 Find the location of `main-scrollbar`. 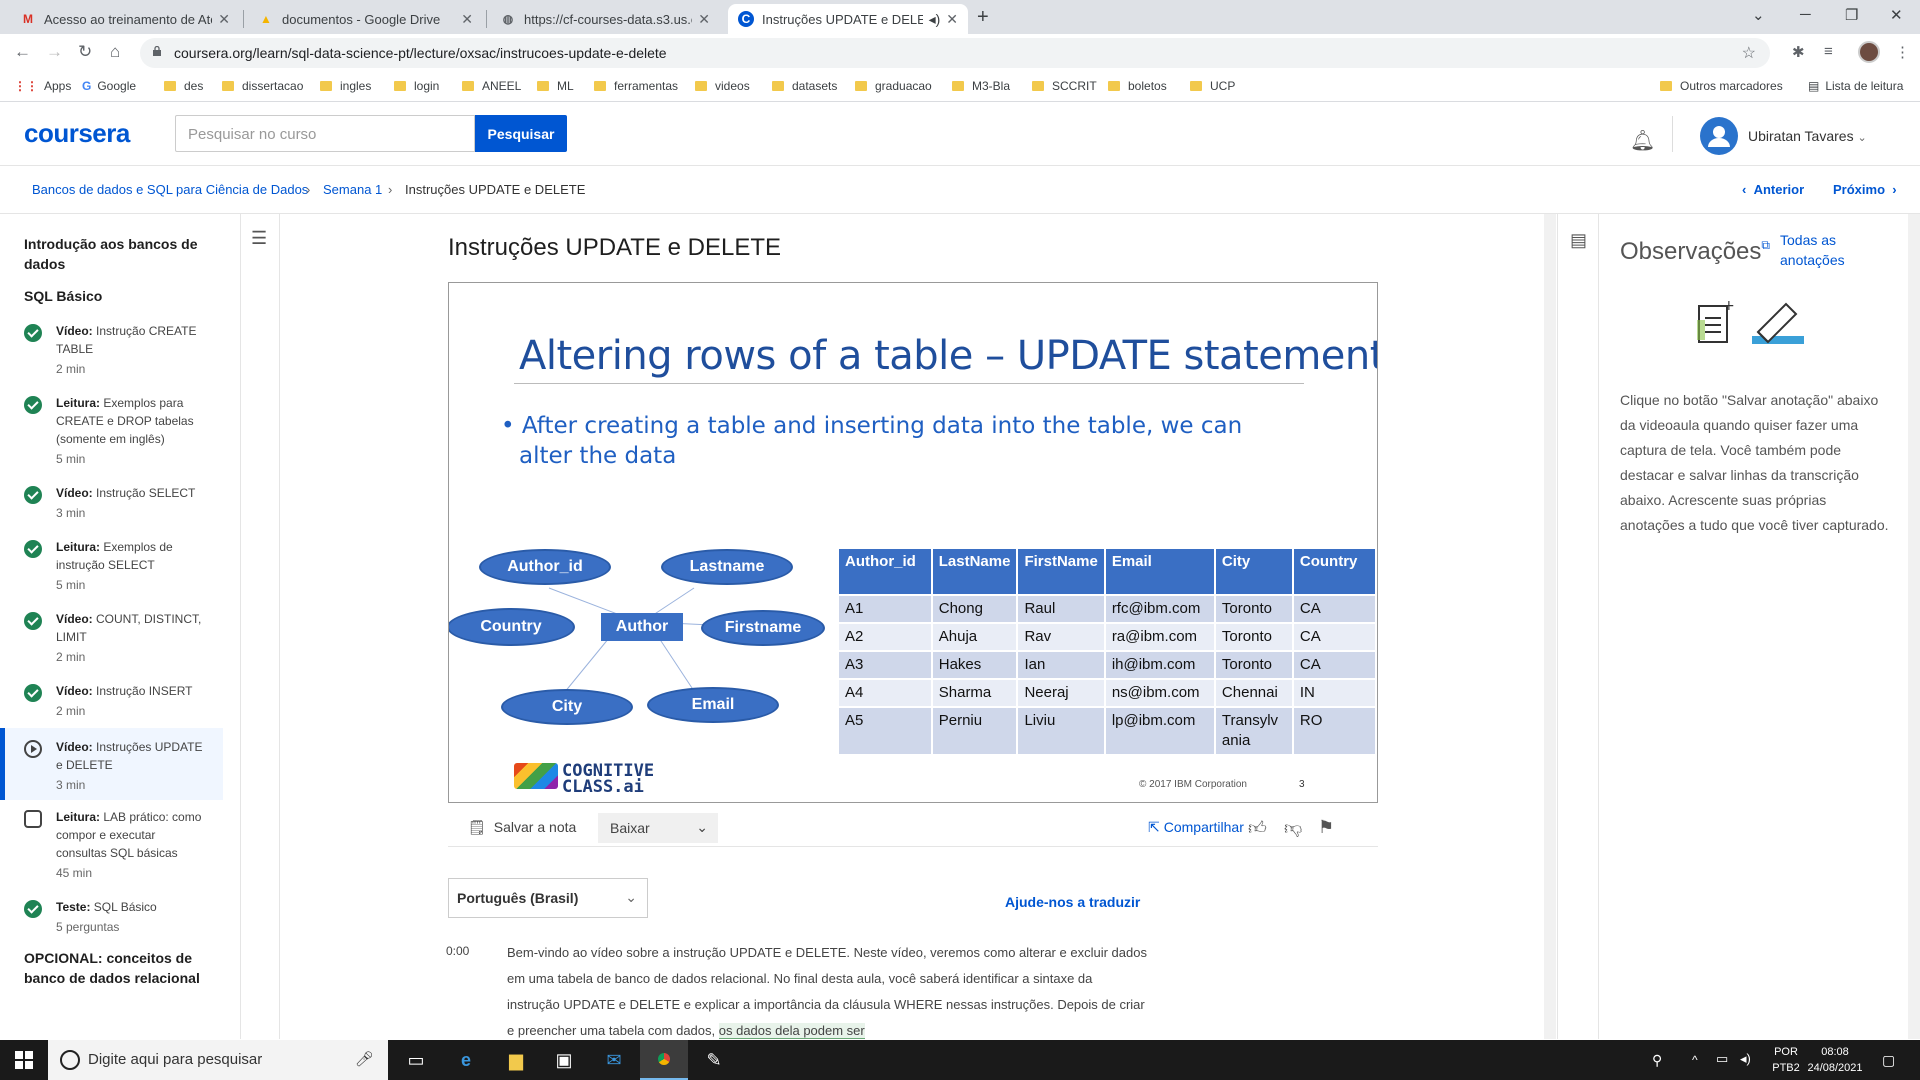

main-scrollbar is located at coordinates (1550, 626).